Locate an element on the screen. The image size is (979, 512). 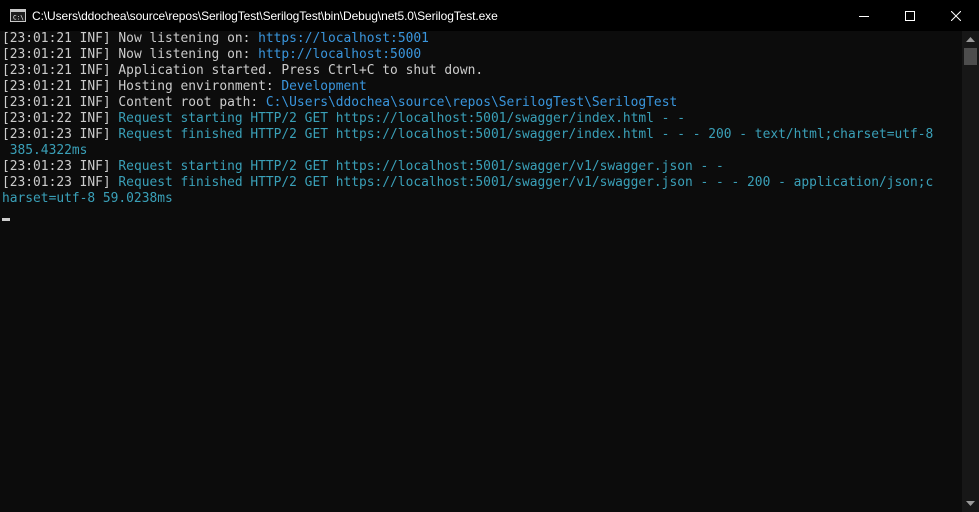
log-value: https://localhost:5001 is located at coordinates (343, 38).